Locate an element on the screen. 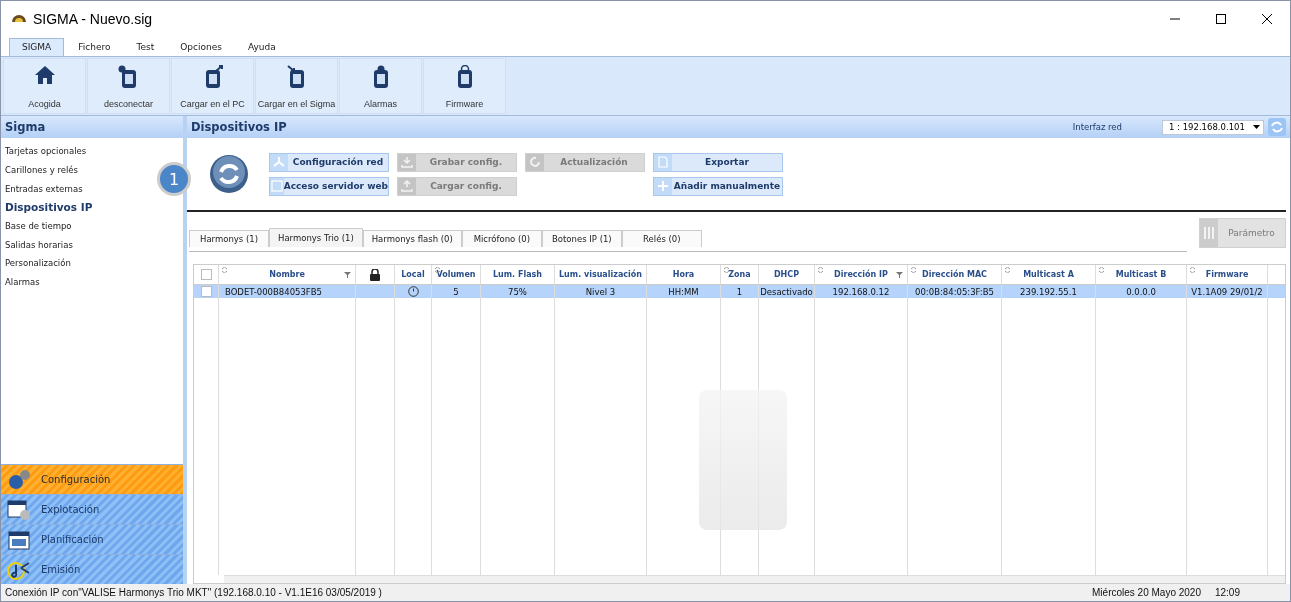 This screenshot has height=602, width=1291. device-tab: Relés (0) is located at coordinates (661, 238).